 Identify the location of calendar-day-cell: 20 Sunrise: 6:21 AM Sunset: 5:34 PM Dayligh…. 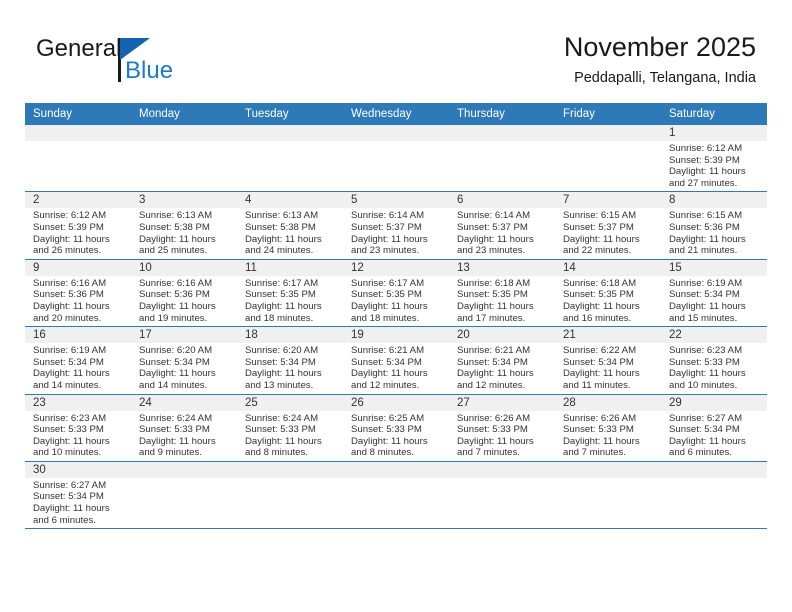
(502, 360).